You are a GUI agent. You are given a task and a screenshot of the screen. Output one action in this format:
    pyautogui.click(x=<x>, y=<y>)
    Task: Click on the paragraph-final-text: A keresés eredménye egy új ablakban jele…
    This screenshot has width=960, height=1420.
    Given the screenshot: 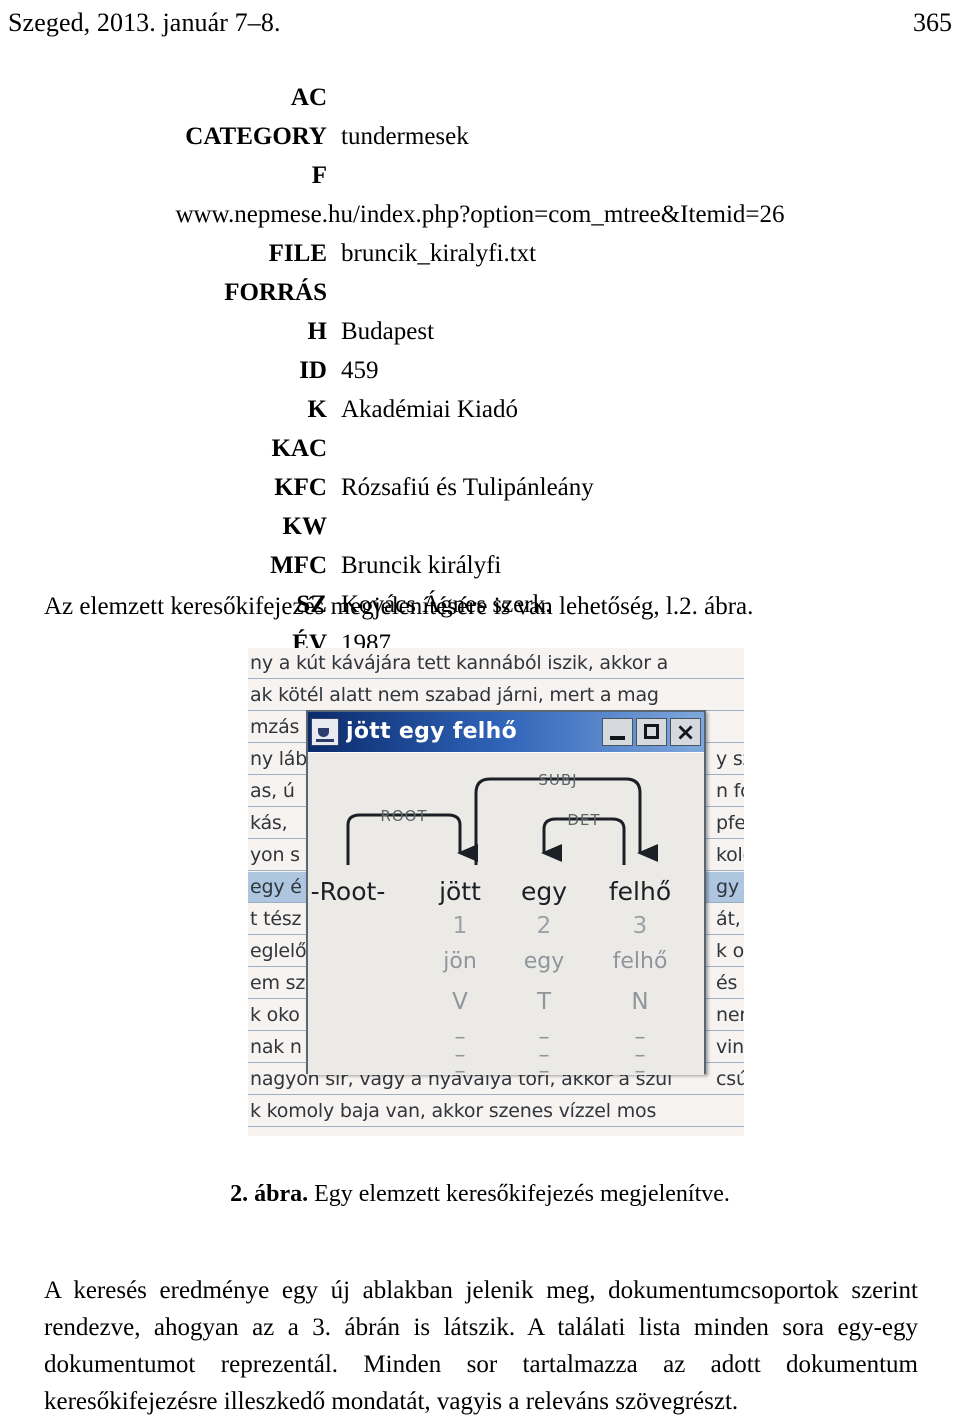 What is the action you would take?
    pyautogui.click(x=481, y=1346)
    